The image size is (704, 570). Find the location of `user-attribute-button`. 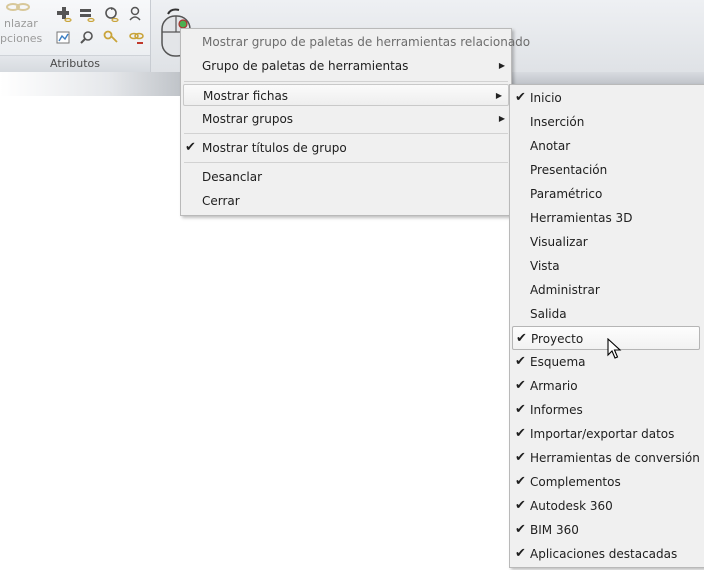

user-attribute-button is located at coordinates (136, 14).